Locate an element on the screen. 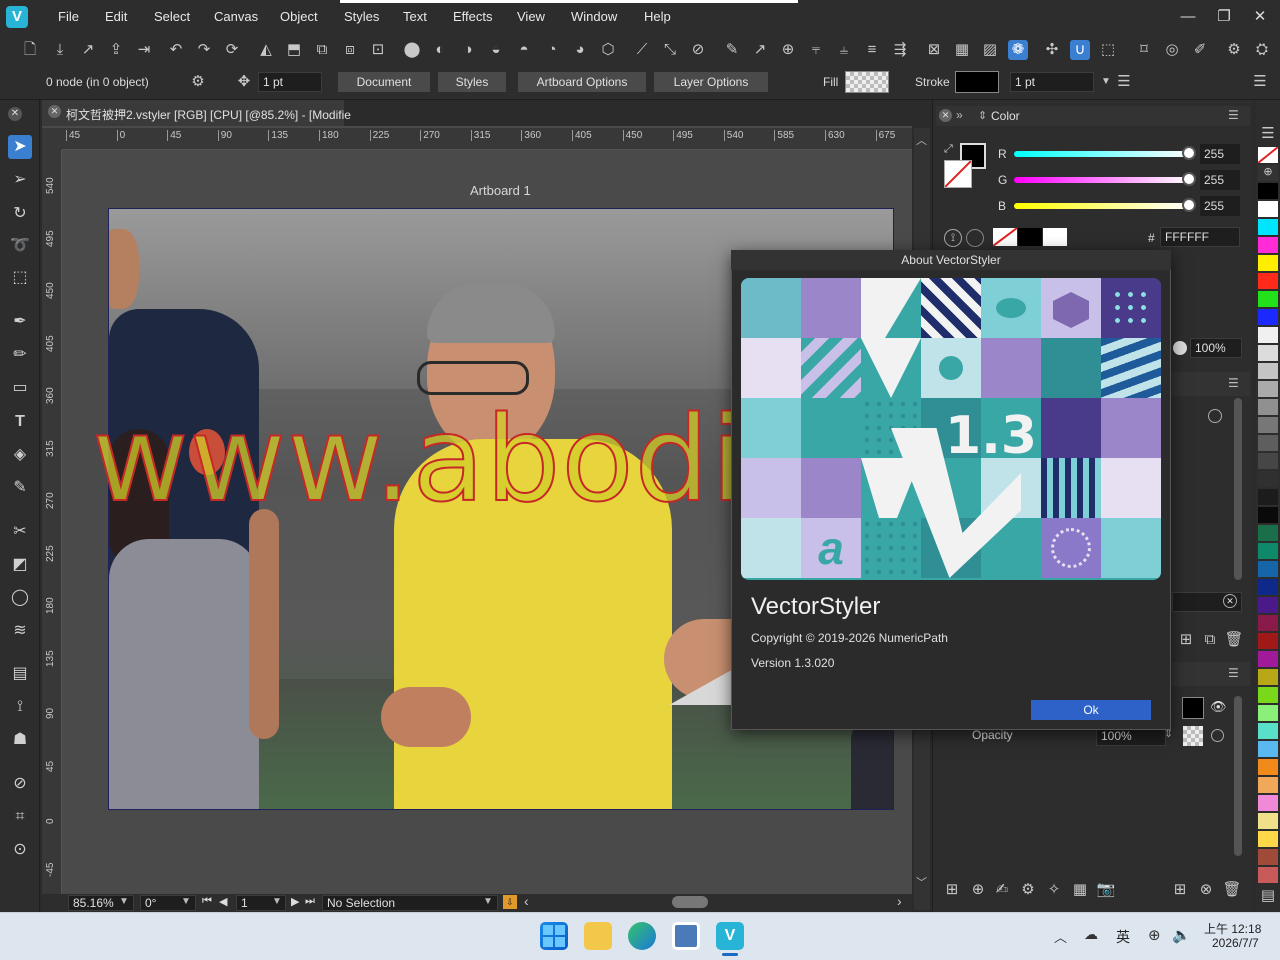 Image resolution: width=1280 pixels, height=960 pixels. layers-scrollbar is located at coordinates (1238, 776).